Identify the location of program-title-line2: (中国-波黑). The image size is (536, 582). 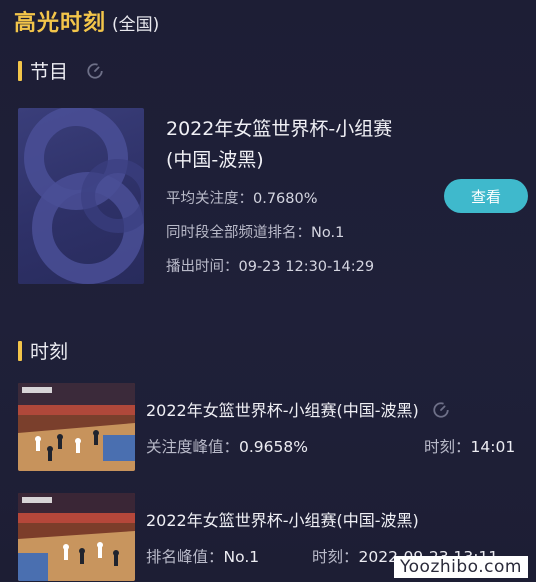
(215, 160).